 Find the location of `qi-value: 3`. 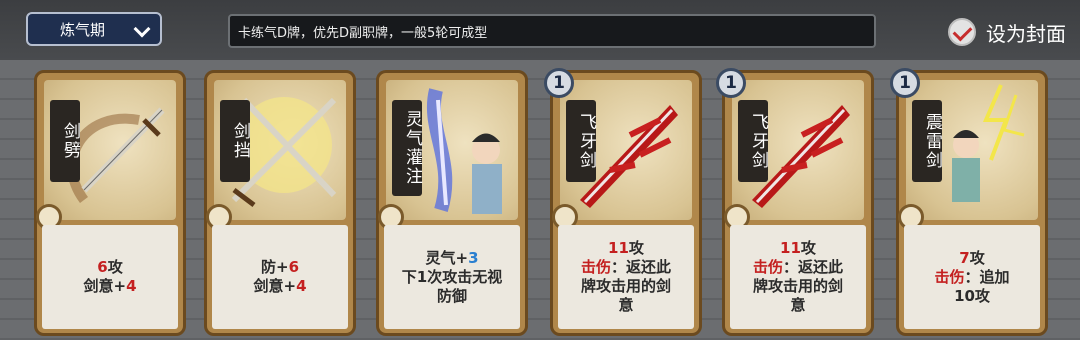

qi-value: 3 is located at coordinates (473, 257).